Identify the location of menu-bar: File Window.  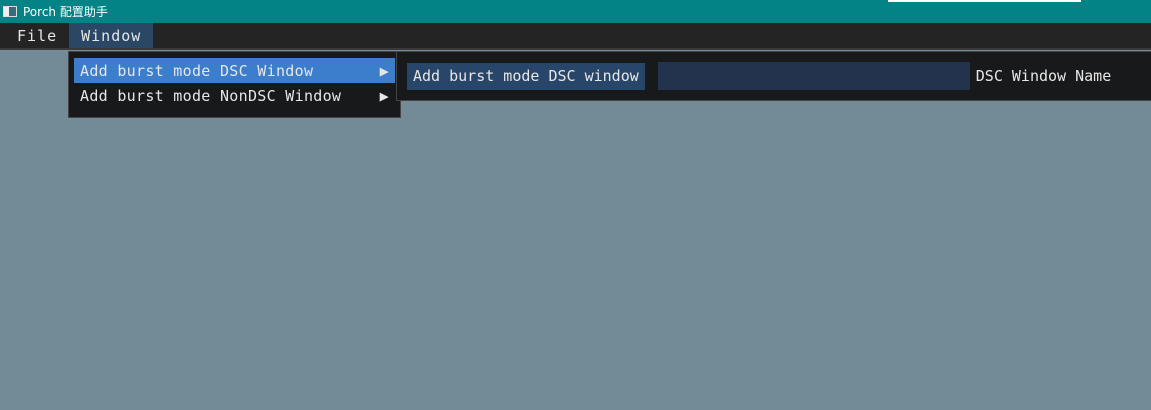
(575, 36).